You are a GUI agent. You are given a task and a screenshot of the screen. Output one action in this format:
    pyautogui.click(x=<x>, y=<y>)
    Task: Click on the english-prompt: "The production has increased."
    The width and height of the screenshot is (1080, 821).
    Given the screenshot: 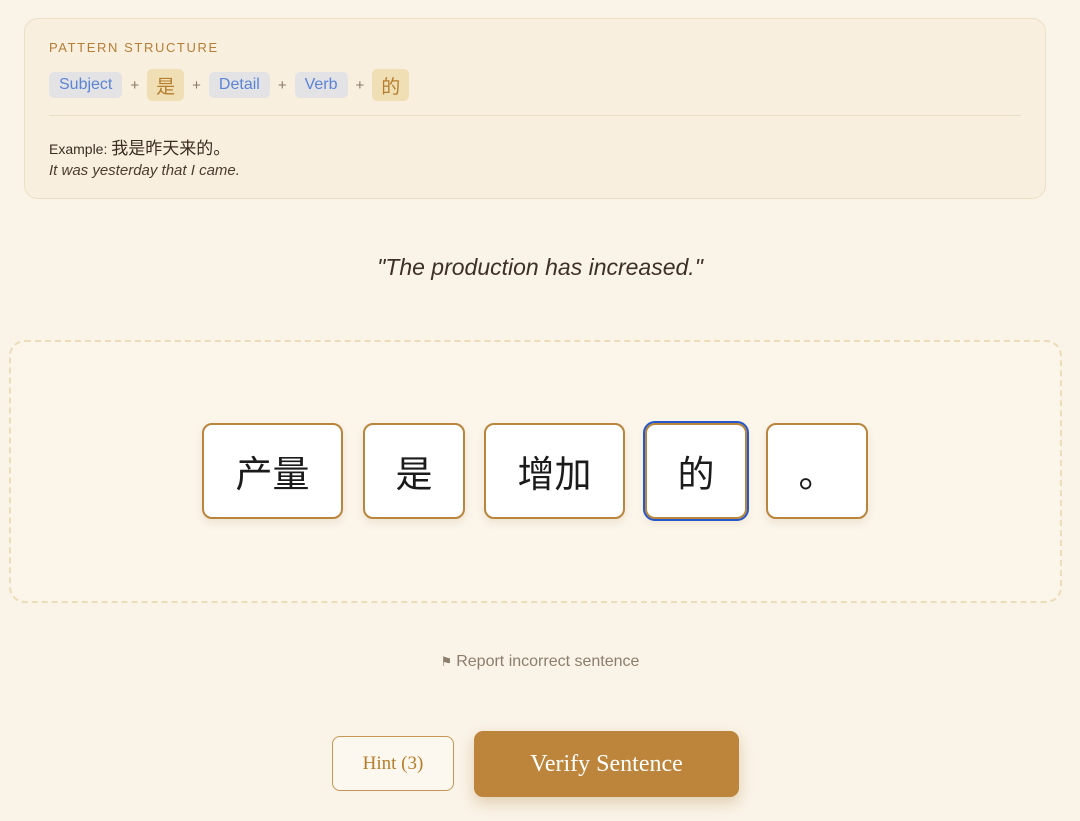 What is the action you would take?
    pyautogui.click(x=540, y=267)
    